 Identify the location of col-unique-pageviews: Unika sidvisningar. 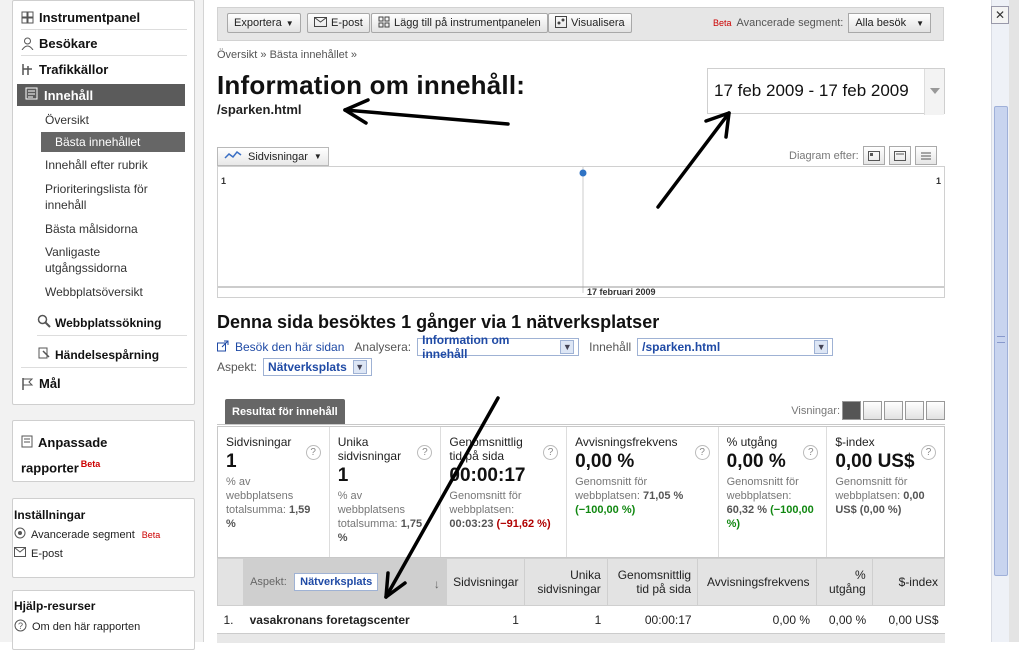
(566, 582).